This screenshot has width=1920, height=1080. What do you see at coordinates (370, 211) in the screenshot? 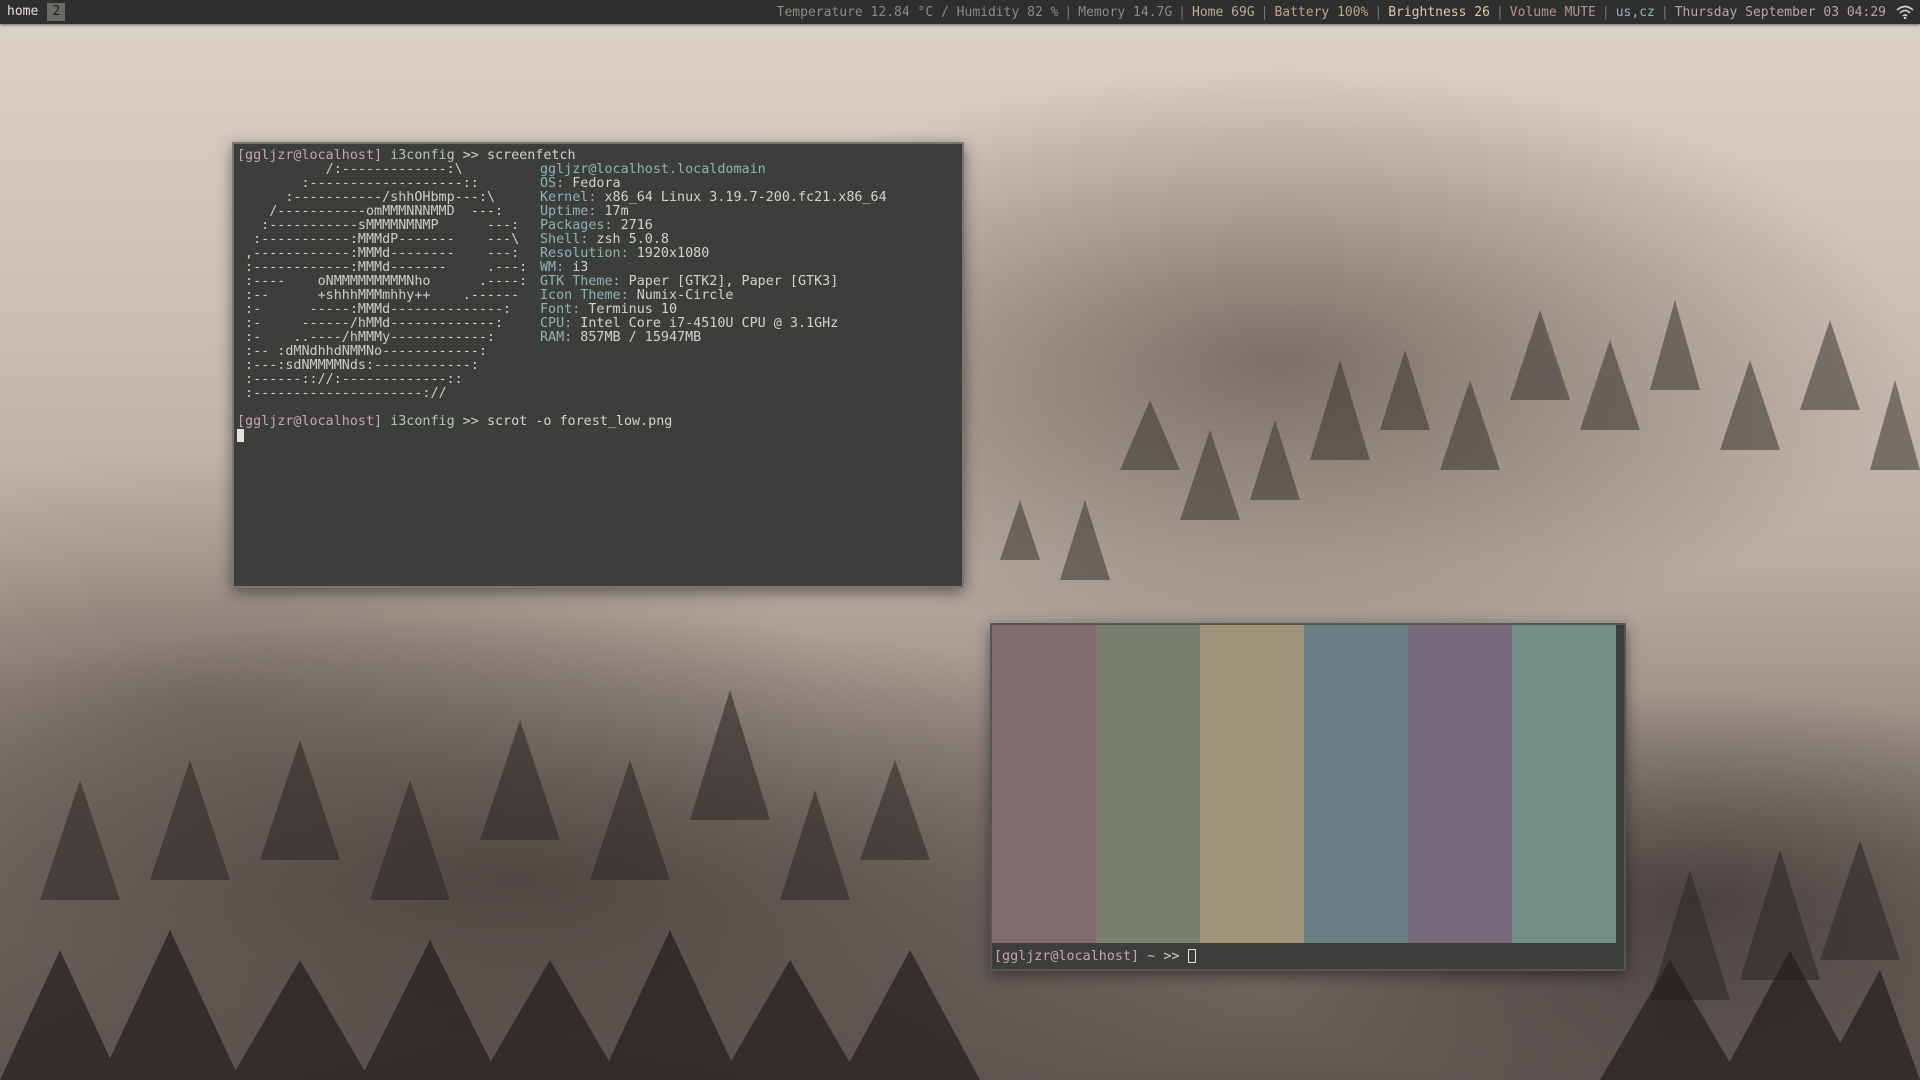
I see `ascii-logo-line: /-----------omMMMNNNMMD ---:` at bounding box center [370, 211].